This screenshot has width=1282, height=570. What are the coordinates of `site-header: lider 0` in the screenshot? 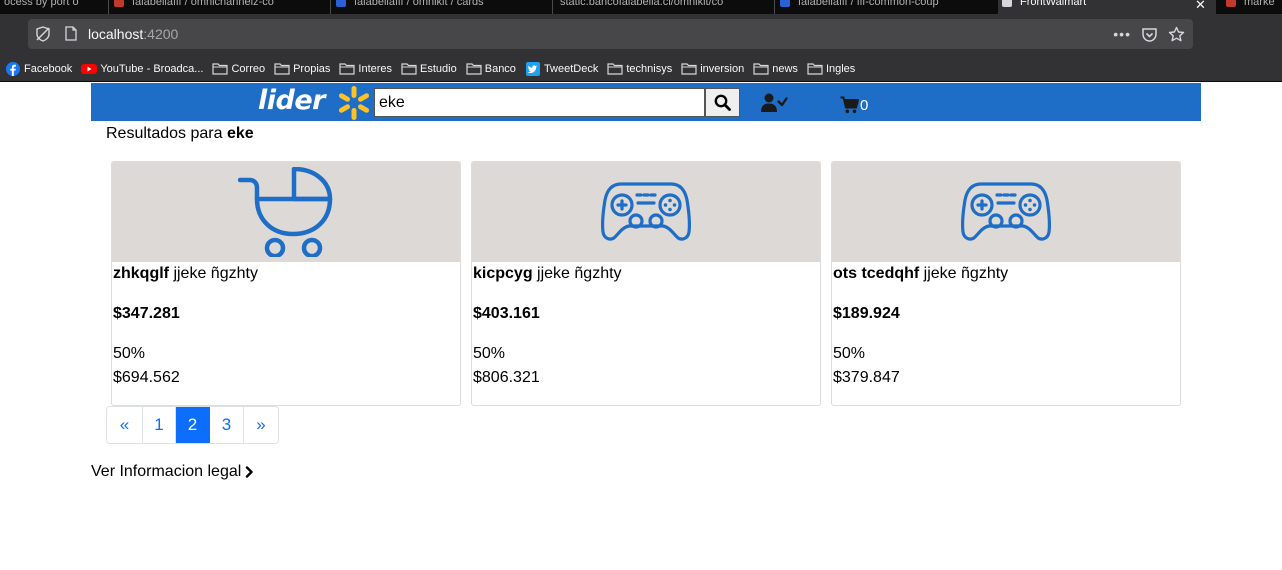 It's located at (646, 102).